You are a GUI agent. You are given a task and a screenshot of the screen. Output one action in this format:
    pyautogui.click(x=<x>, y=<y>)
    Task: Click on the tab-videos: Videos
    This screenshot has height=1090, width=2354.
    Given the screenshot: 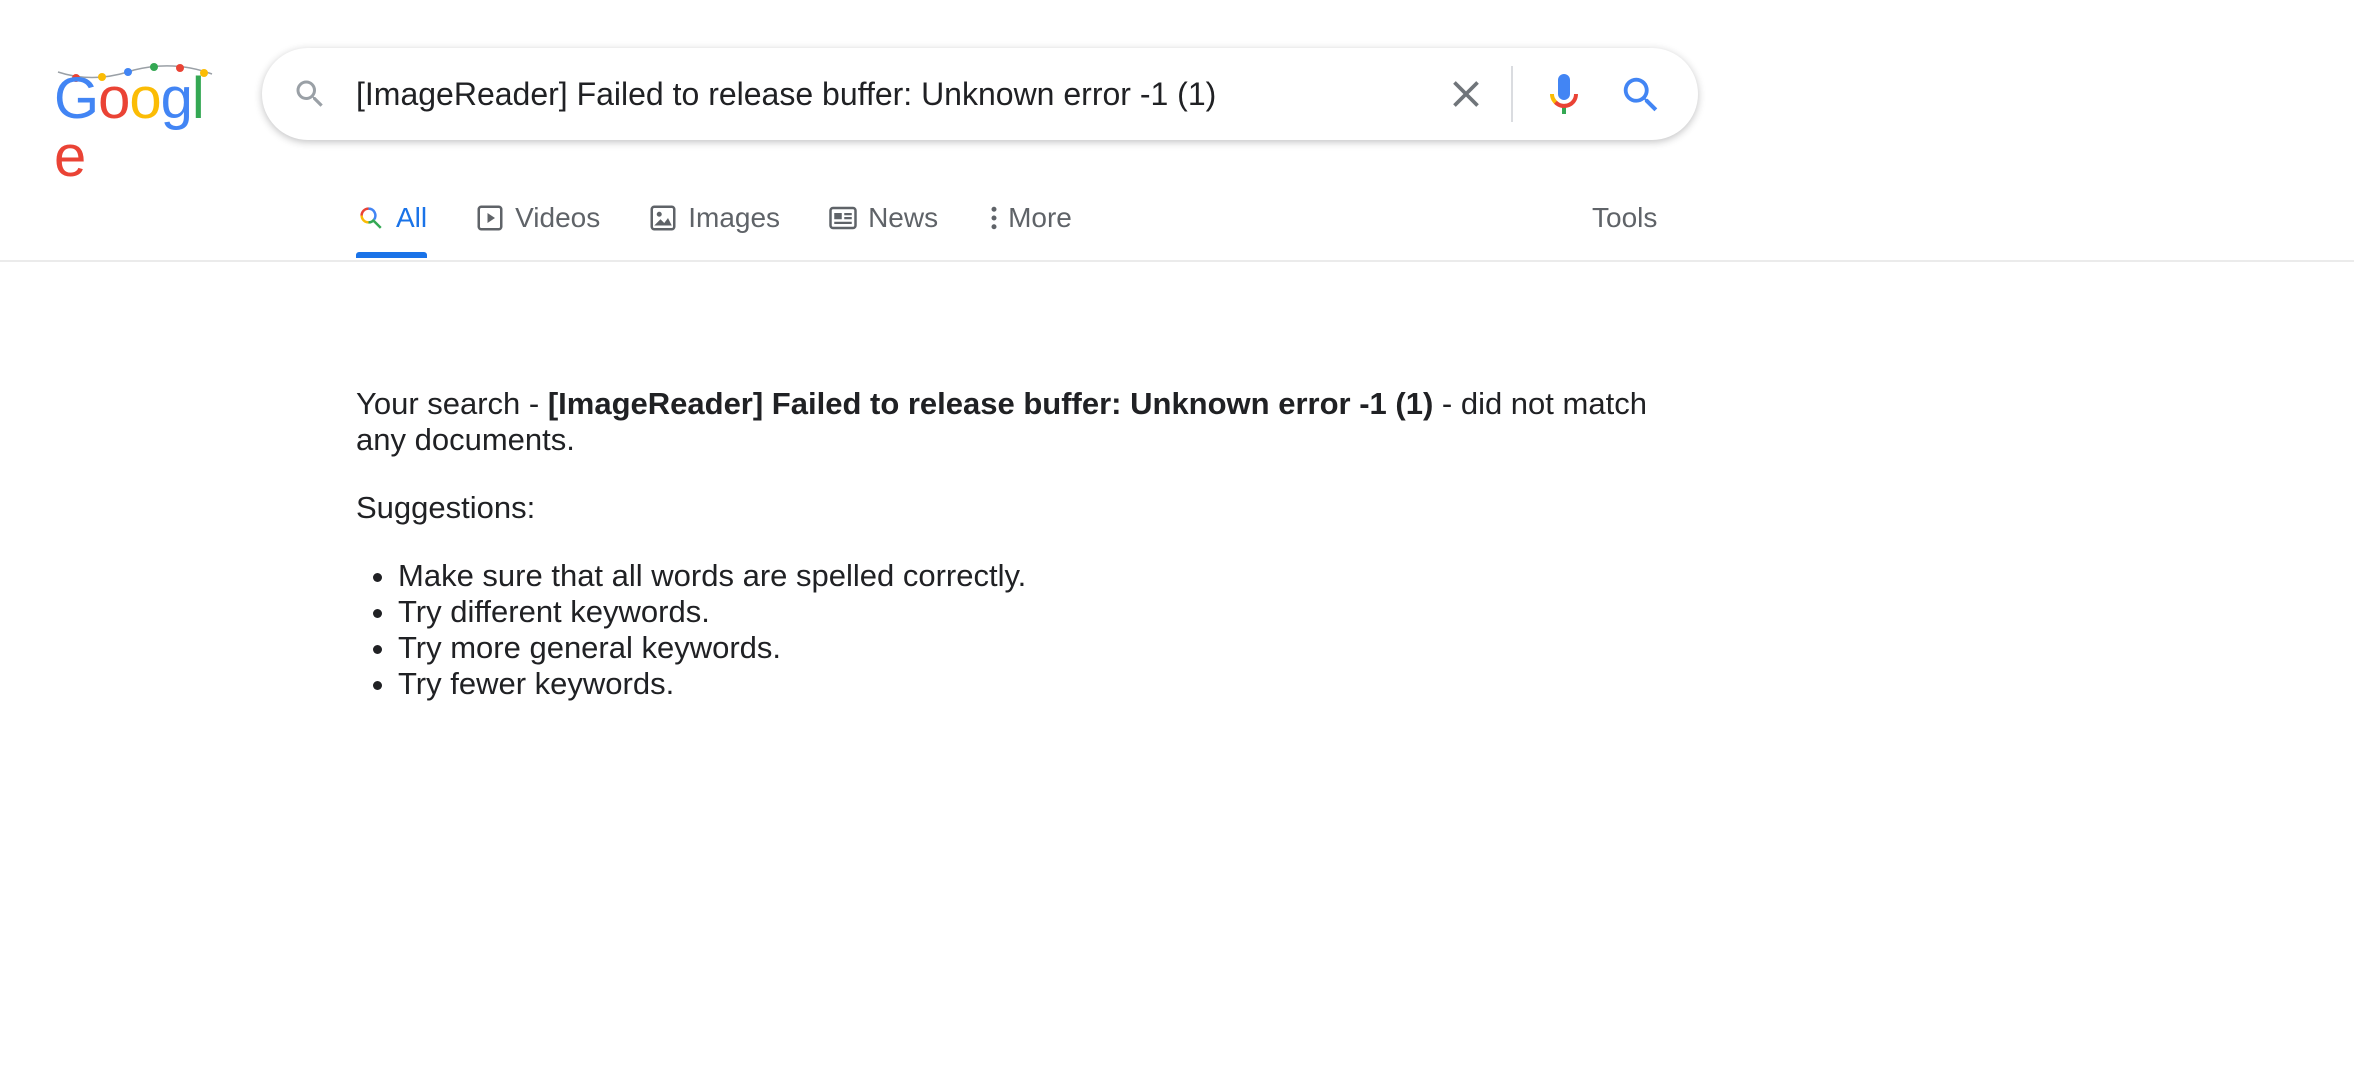 What is the action you would take?
    pyautogui.click(x=537, y=218)
    